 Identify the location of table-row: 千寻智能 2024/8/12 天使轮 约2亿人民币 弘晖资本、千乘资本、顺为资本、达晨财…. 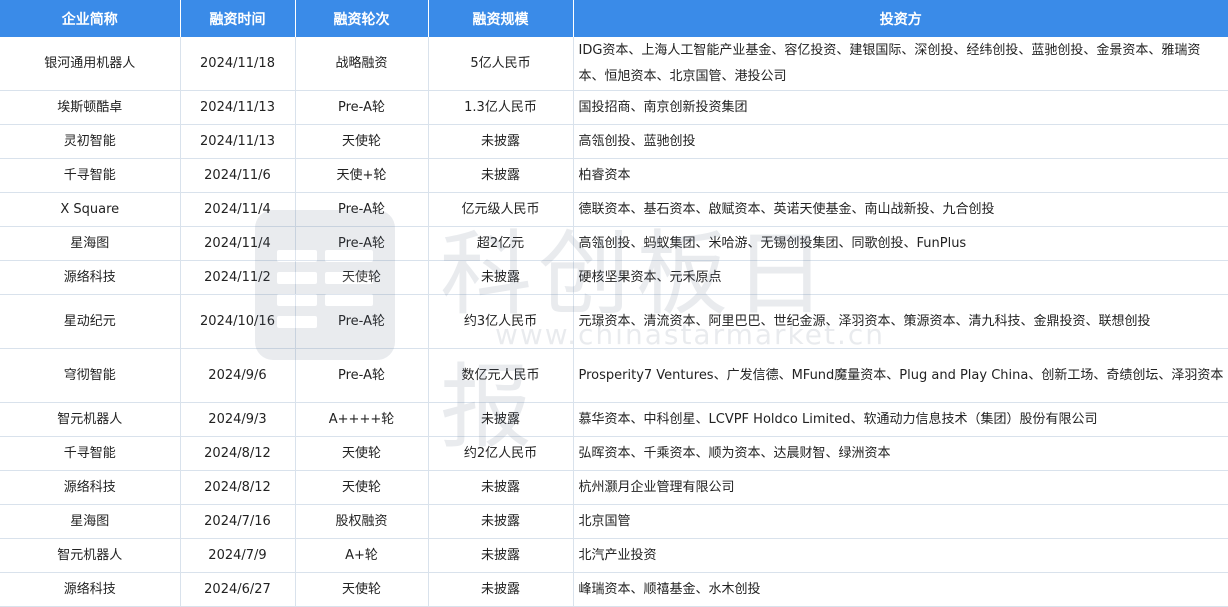
(614, 453).